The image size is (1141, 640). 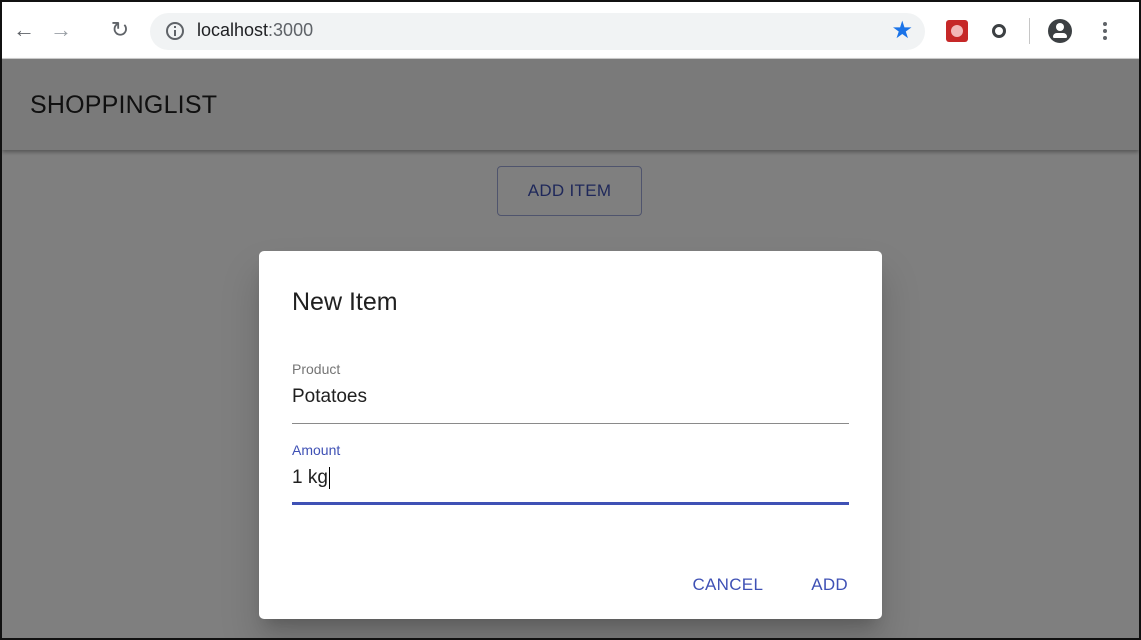 I want to click on amount-label: Amount, so click(x=316, y=450).